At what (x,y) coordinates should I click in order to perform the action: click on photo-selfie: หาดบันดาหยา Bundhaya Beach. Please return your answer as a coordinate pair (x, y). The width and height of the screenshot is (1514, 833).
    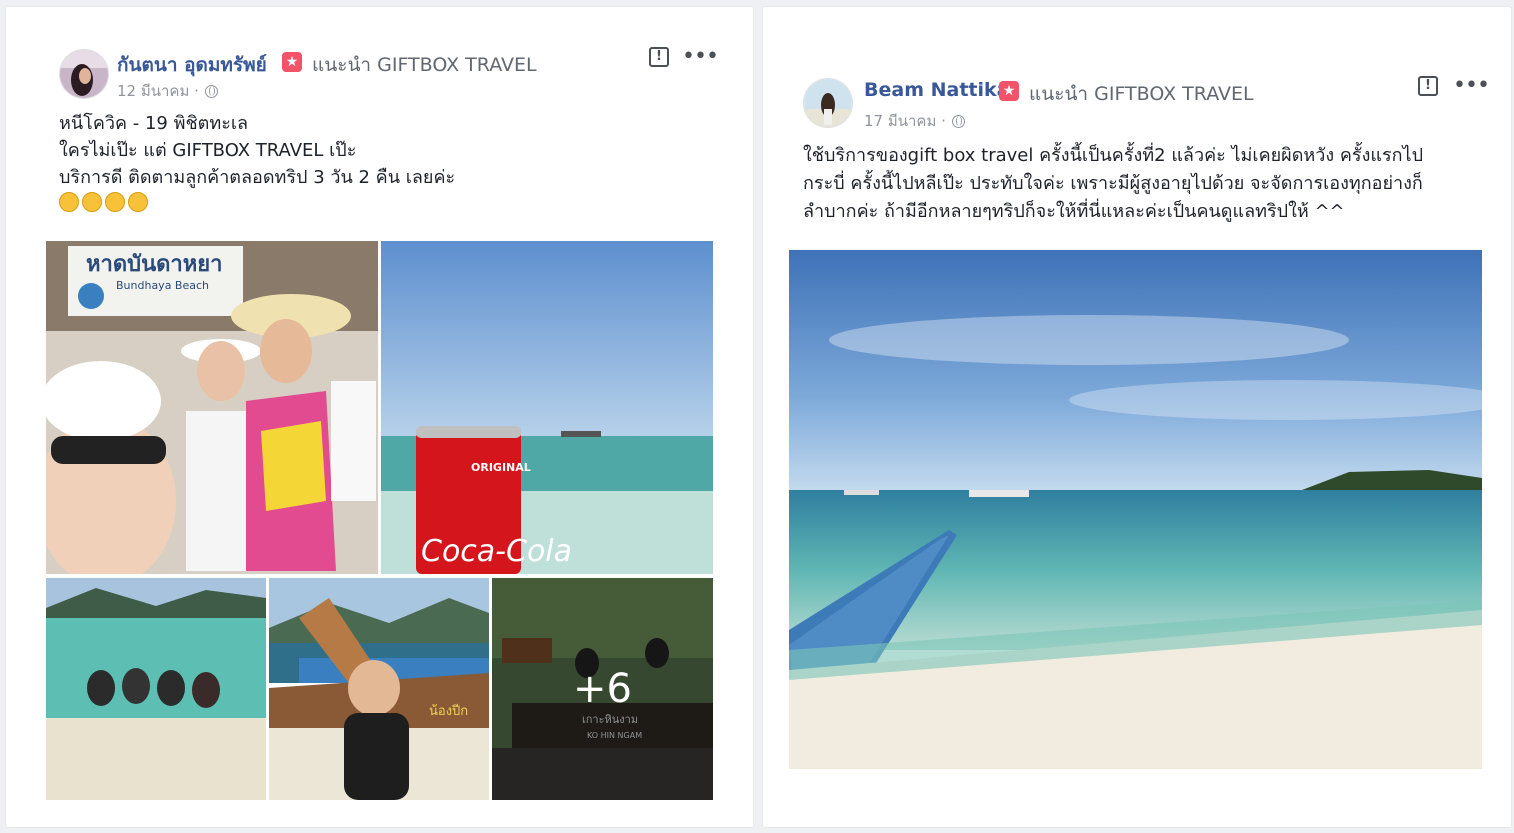
    Looking at the image, I should click on (212, 407).